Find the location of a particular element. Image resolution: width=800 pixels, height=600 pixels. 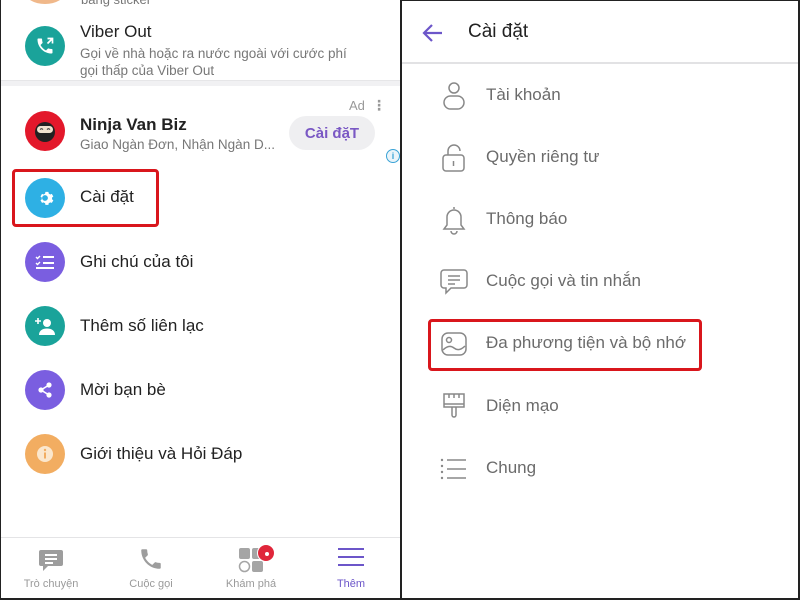

ninja-van-avatar is located at coordinates (45, 131).